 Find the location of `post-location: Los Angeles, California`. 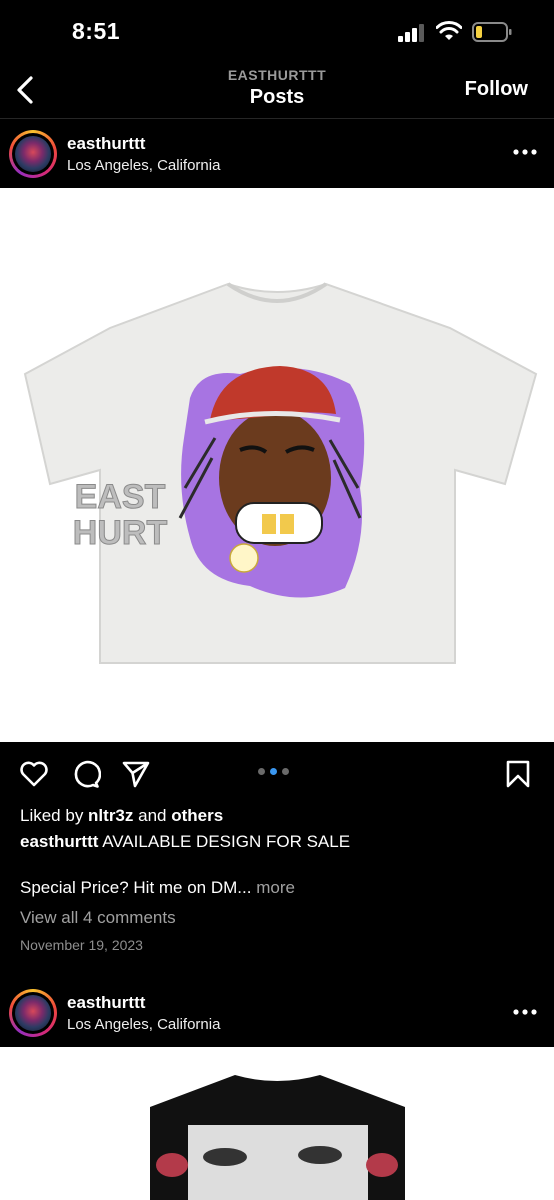

post-location: Los Angeles, California is located at coordinates (143, 165).